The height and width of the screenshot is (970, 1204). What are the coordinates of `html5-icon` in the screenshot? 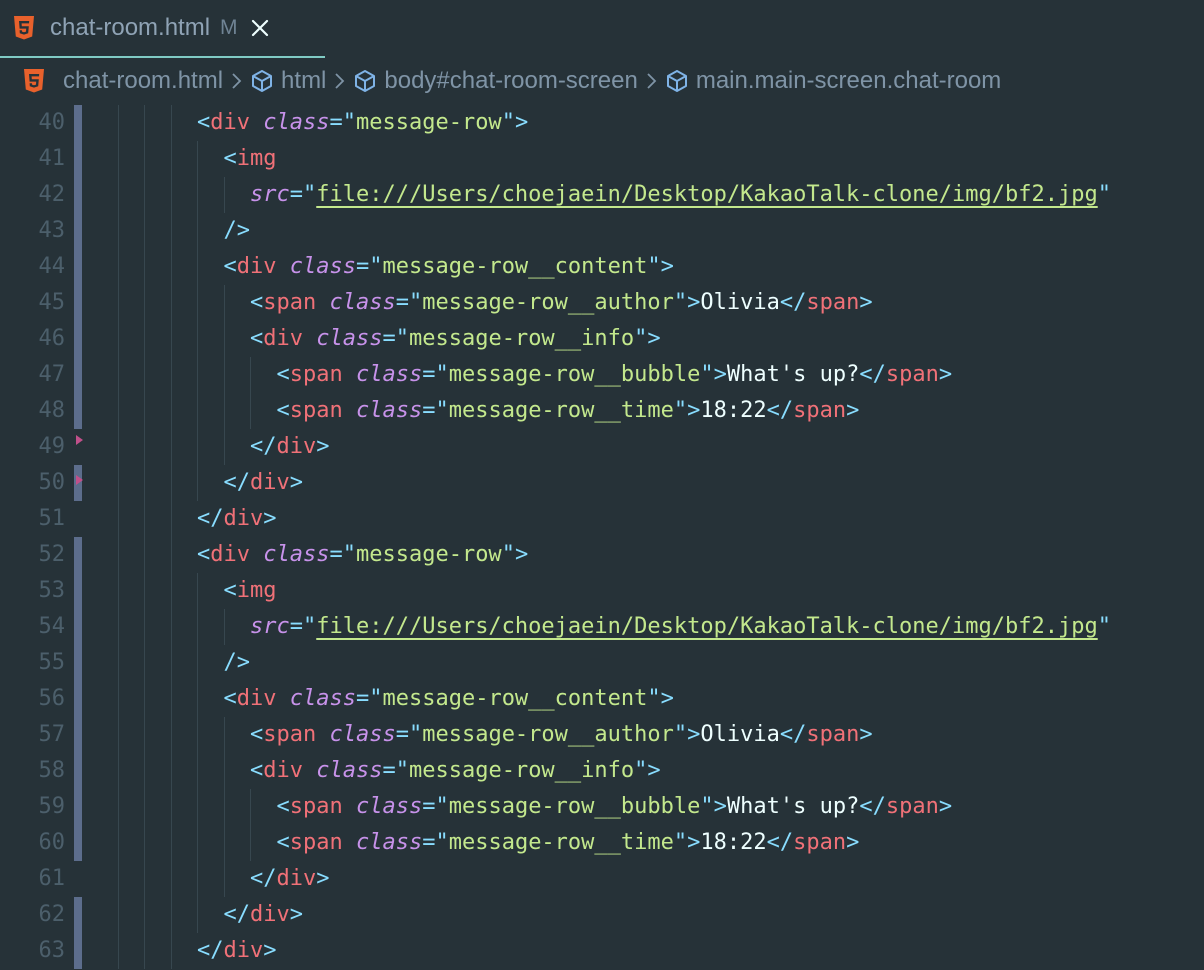 It's located at (34, 81).